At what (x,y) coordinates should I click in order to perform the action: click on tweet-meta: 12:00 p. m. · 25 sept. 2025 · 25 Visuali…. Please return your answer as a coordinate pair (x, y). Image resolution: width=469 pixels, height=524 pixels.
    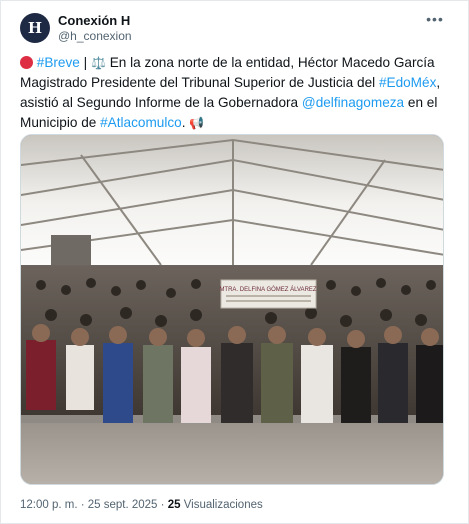
    Looking at the image, I should click on (141, 505).